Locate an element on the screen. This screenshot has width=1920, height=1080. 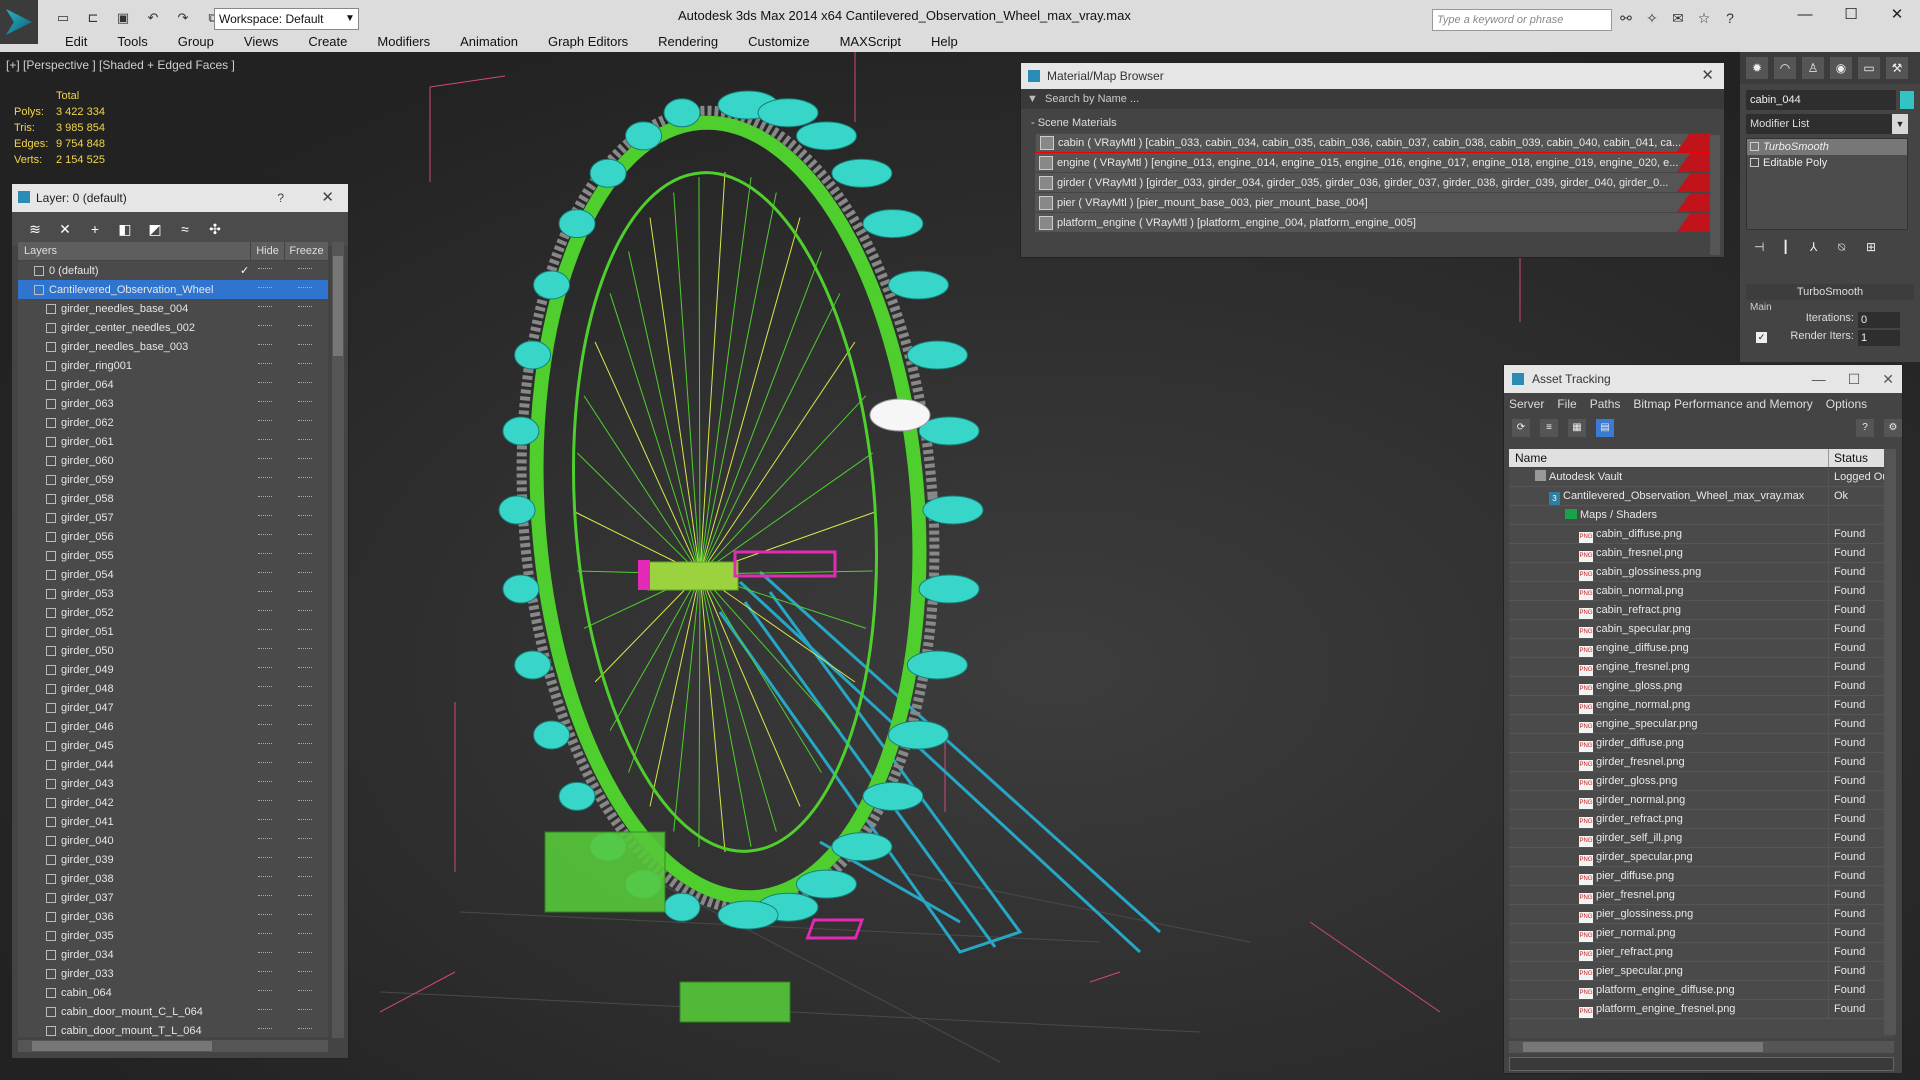
layer-horizontal-scrollbar is located at coordinates (173, 1046).